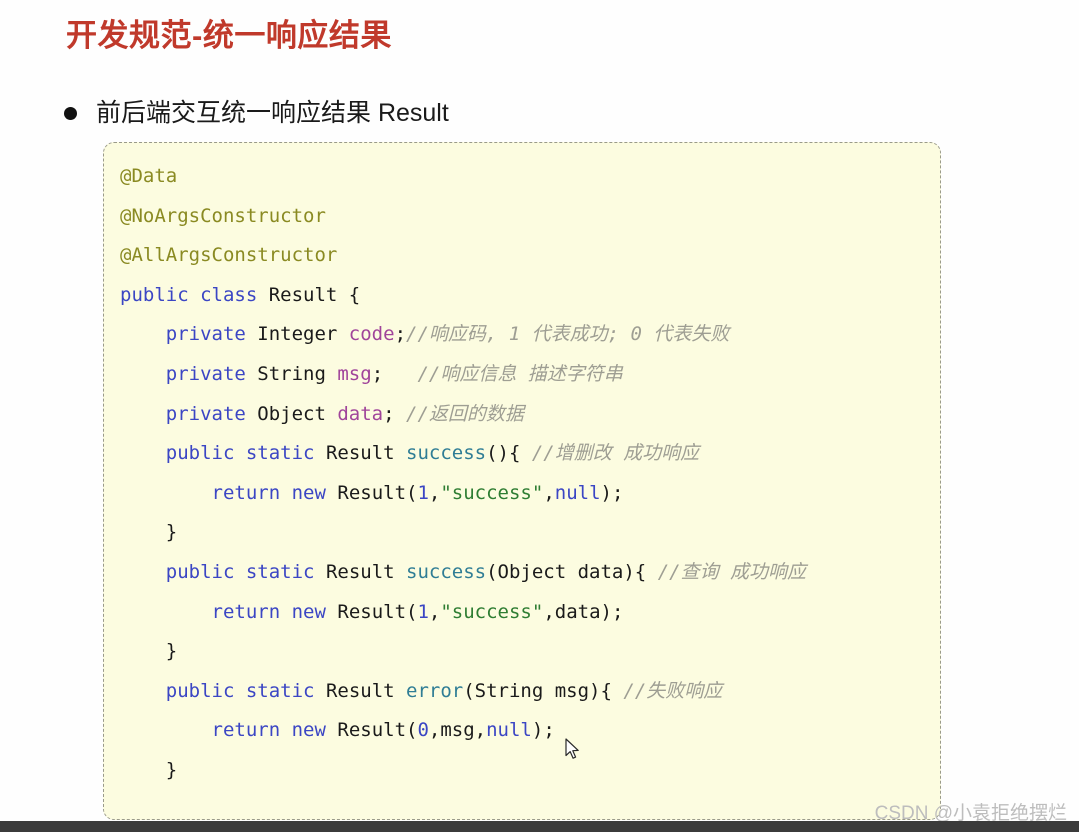 The height and width of the screenshot is (832, 1079). What do you see at coordinates (530, 177) in the screenshot?
I see `code-line: @Data` at bounding box center [530, 177].